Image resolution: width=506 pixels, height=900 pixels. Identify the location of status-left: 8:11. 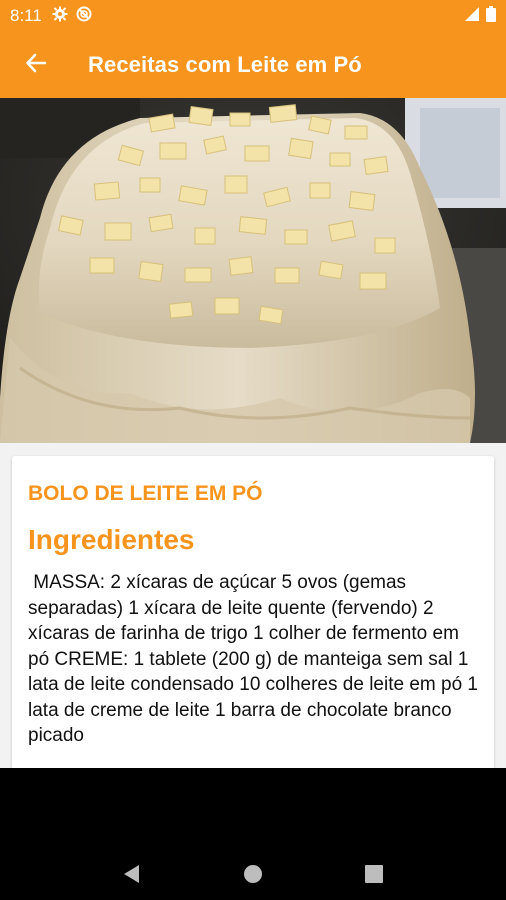
(51, 16).